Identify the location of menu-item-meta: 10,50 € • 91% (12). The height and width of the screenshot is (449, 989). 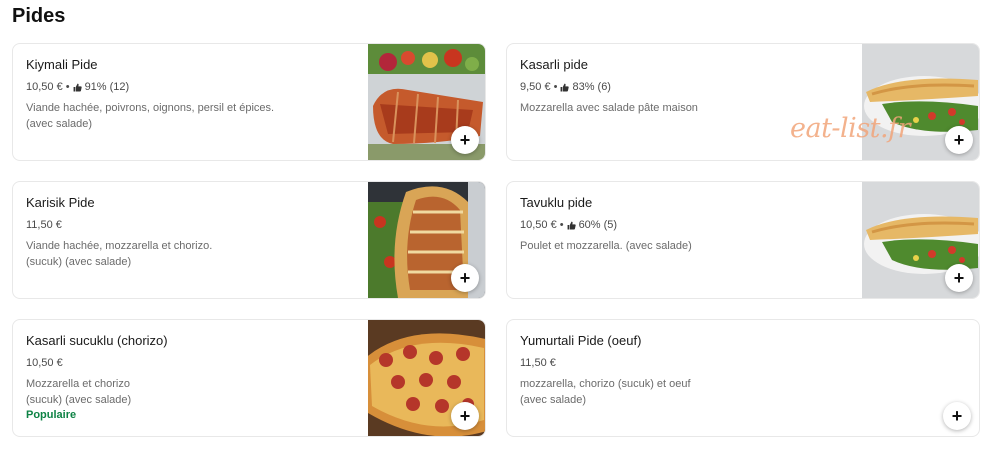
(191, 87).